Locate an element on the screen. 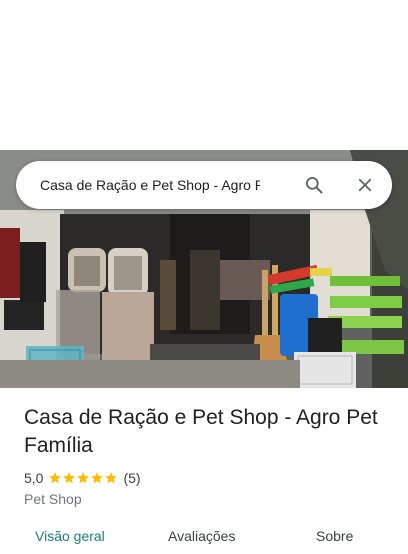 The width and height of the screenshot is (408, 554). search-button is located at coordinates (314, 185).